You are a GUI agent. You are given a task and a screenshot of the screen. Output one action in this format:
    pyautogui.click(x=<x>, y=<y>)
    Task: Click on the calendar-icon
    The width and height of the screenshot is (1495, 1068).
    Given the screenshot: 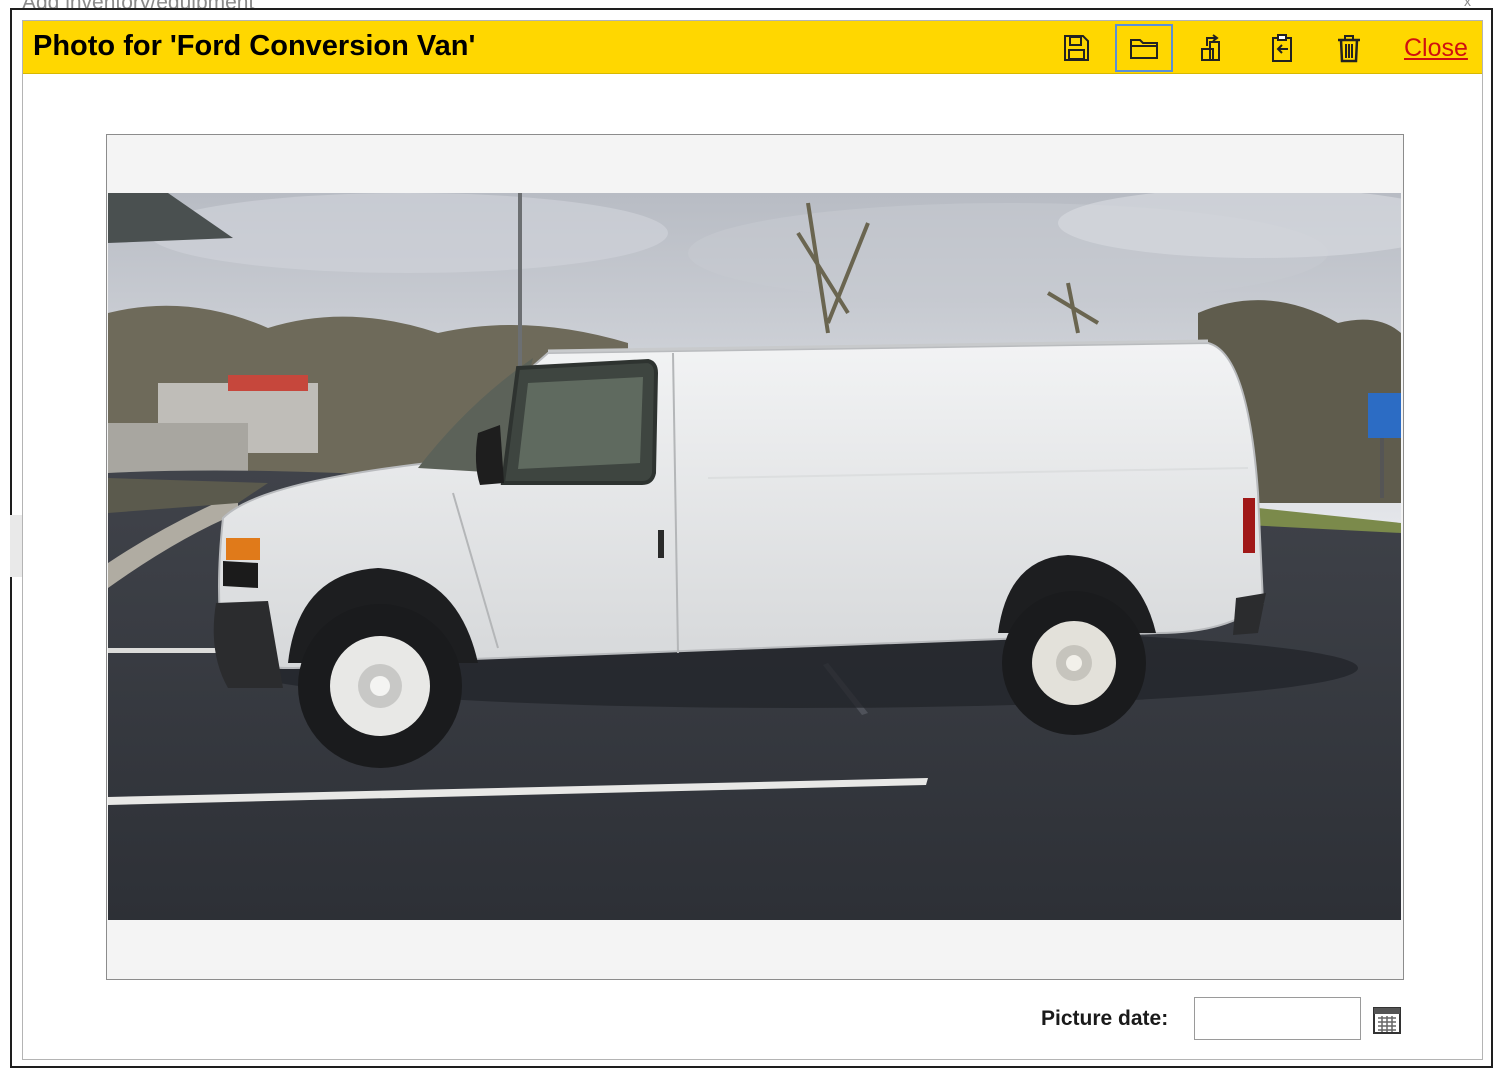 What is the action you would take?
    pyautogui.click(x=1387, y=1020)
    